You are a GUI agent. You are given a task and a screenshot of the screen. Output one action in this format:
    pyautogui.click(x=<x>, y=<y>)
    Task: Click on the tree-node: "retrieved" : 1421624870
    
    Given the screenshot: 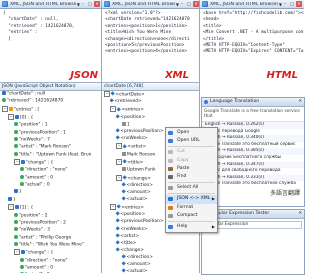 What is the action you would take?
    pyautogui.click(x=51, y=101)
    